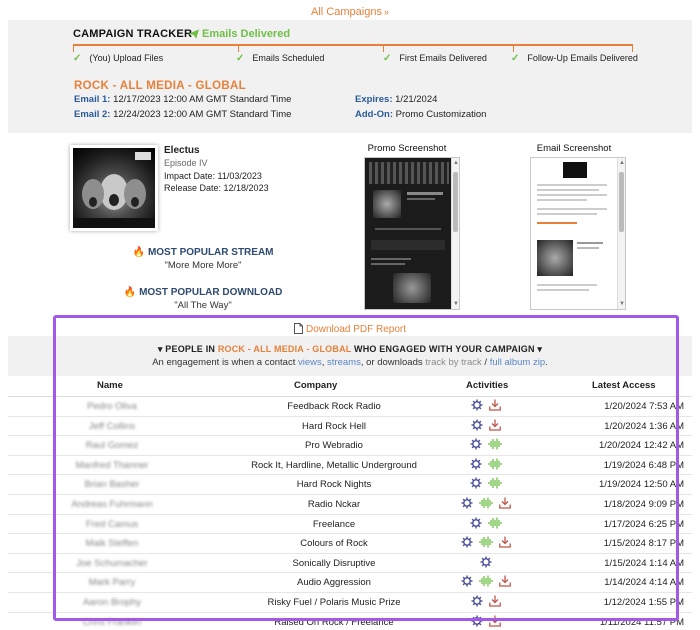 Image resolution: width=700 pixels, height=630 pixels. What do you see at coordinates (203, 305) in the screenshot?
I see `most-popular-download-value: "All The Way"` at bounding box center [203, 305].